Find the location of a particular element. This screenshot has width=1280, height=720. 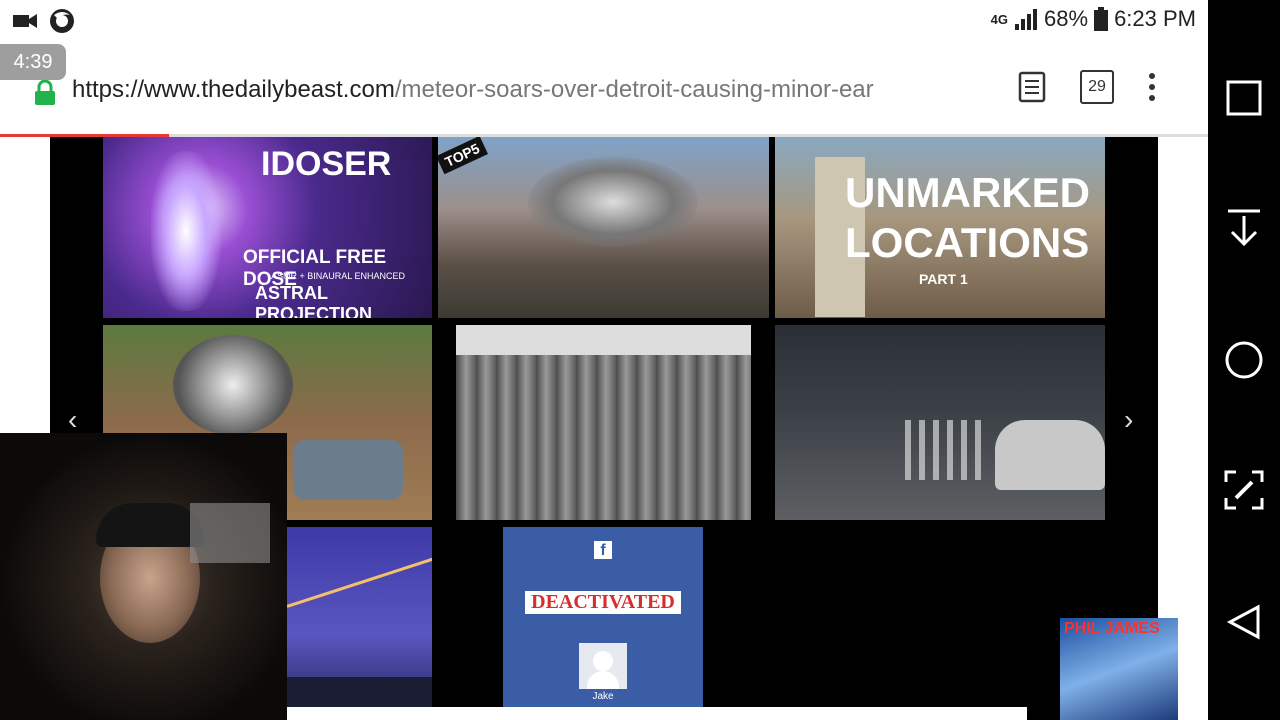

crop-edit-icon is located at coordinates (1244, 490).